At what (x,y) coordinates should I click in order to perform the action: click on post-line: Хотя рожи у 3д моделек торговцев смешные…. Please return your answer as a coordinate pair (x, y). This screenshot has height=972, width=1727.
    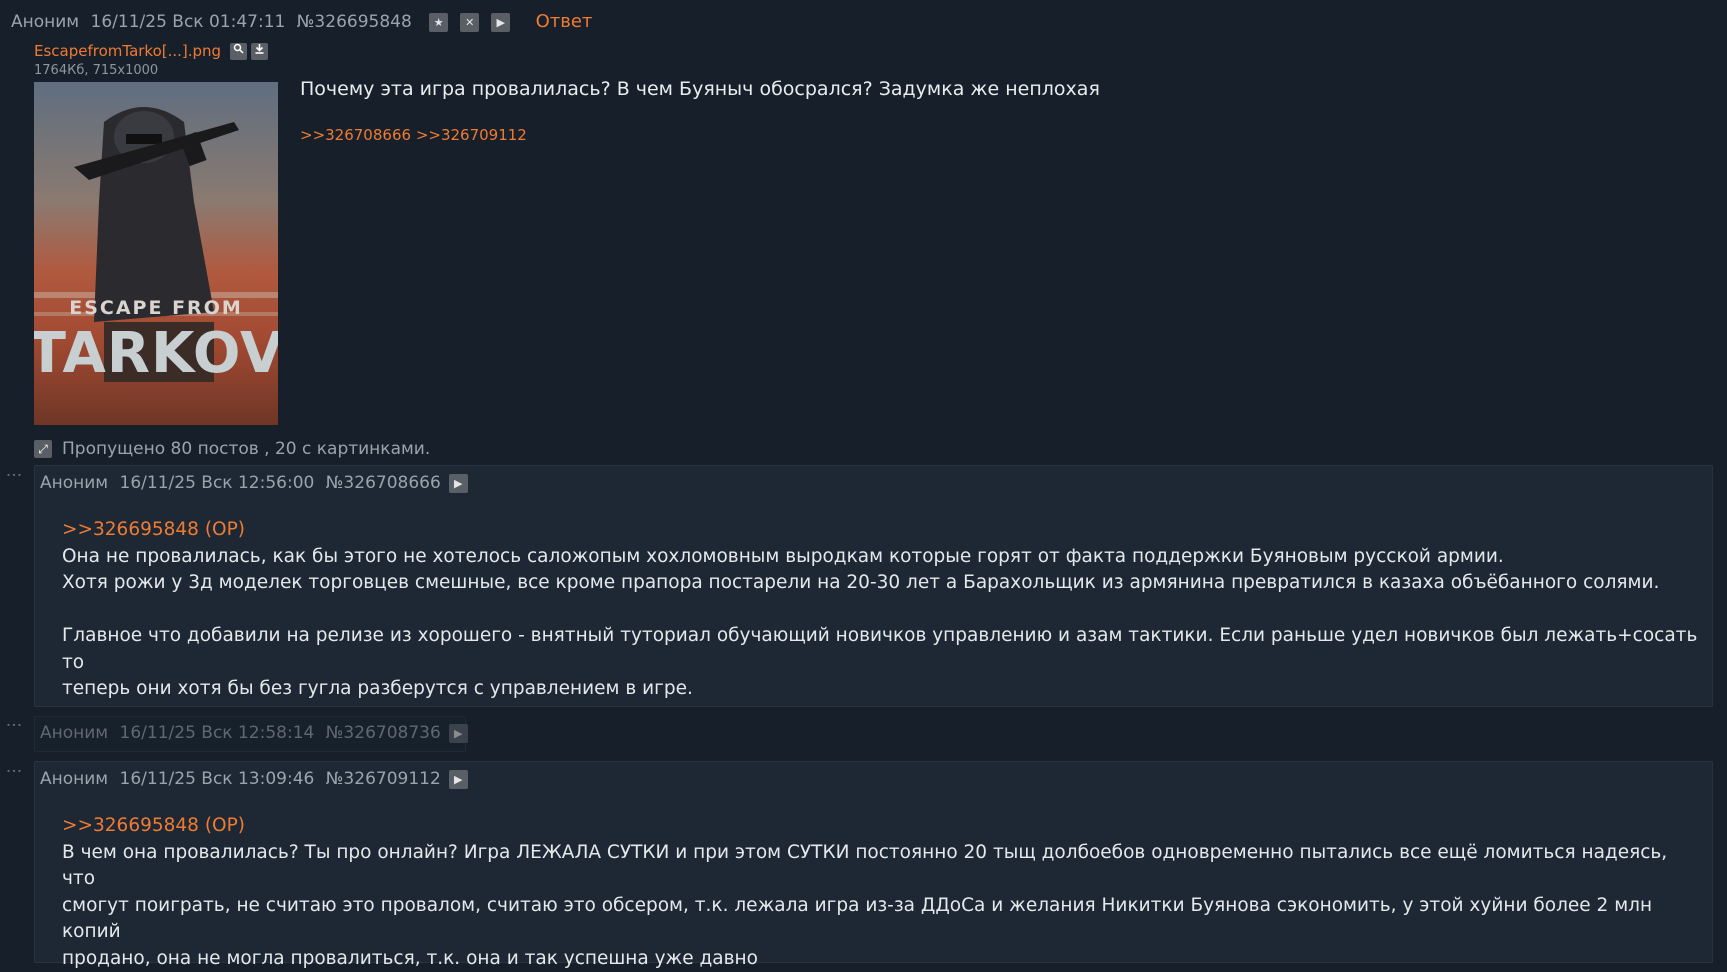
    Looking at the image, I should click on (882, 583).